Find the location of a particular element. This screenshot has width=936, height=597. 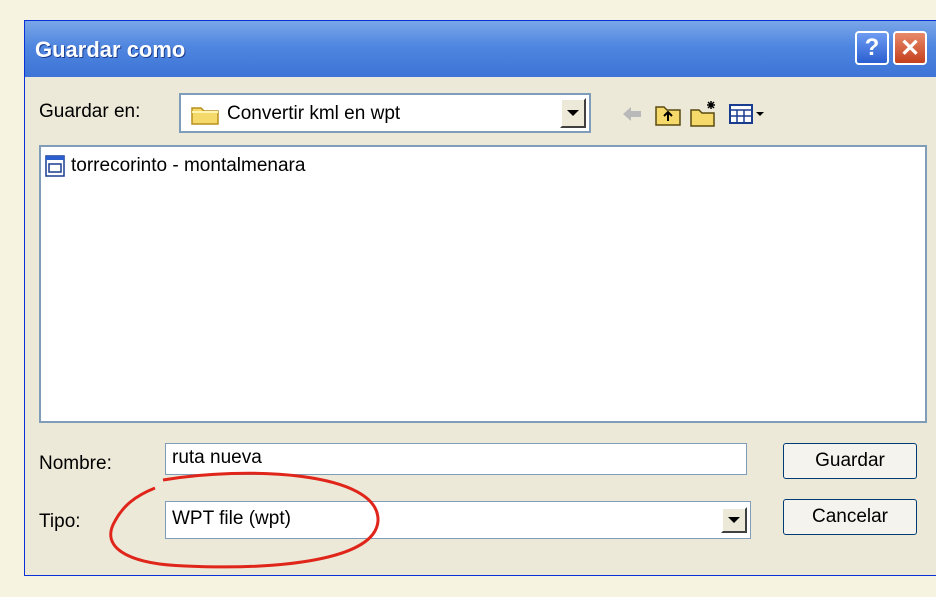

file-type-dropdown: WPT file (wpt) is located at coordinates (458, 520).